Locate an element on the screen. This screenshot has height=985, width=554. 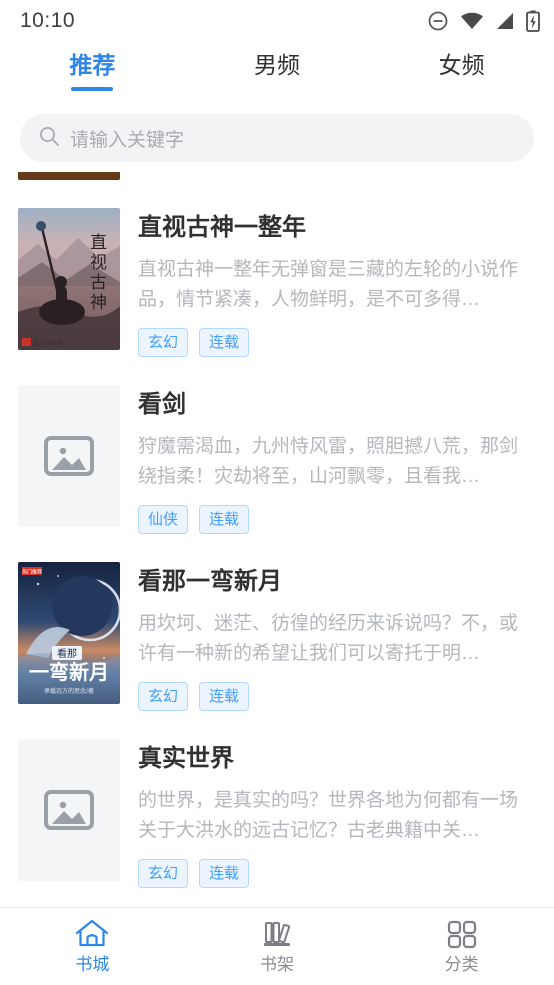
book-cover: 热门推荐 看那 一弯新月 承载远方的思念/著 is located at coordinates (69, 633).